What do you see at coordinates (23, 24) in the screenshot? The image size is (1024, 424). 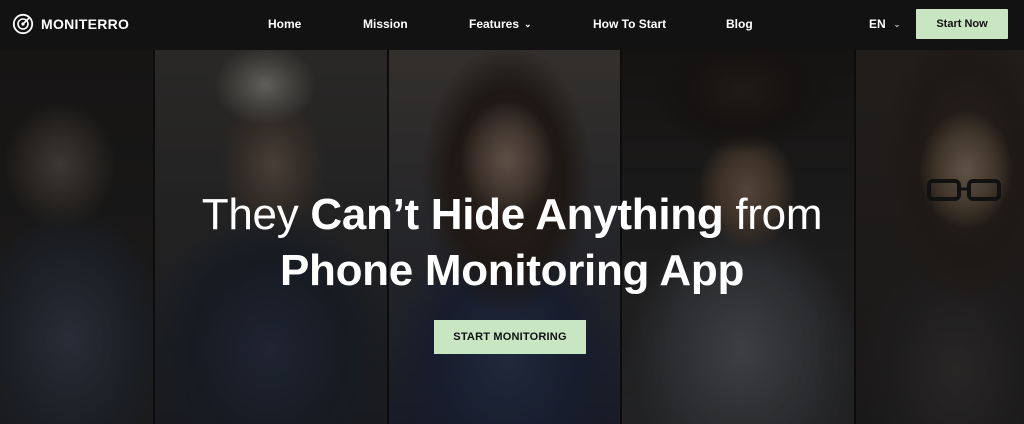 I see `radar-logo-icon` at bounding box center [23, 24].